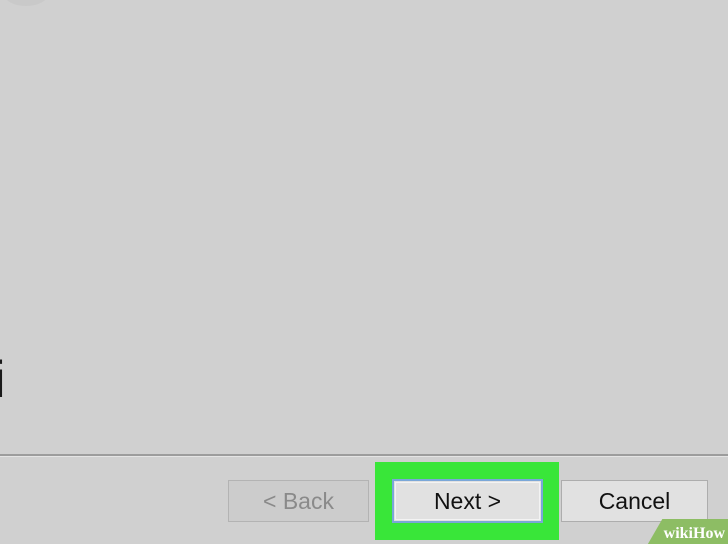 This screenshot has width=728, height=544. I want to click on next-button: Next >, so click(467, 501).